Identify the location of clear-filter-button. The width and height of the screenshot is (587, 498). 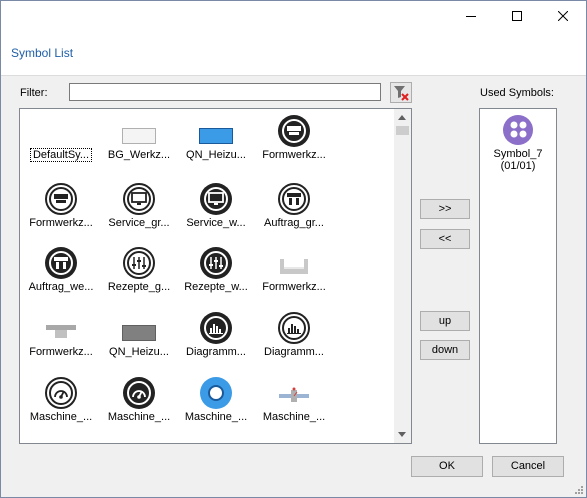
(401, 92).